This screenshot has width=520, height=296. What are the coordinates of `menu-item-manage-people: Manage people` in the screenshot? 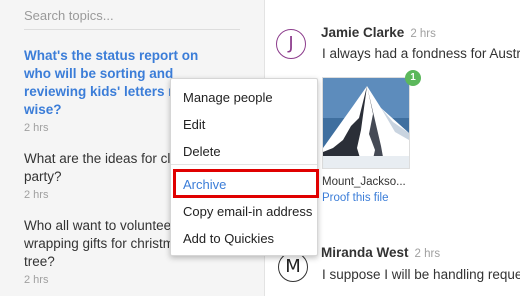 It's located at (244, 98).